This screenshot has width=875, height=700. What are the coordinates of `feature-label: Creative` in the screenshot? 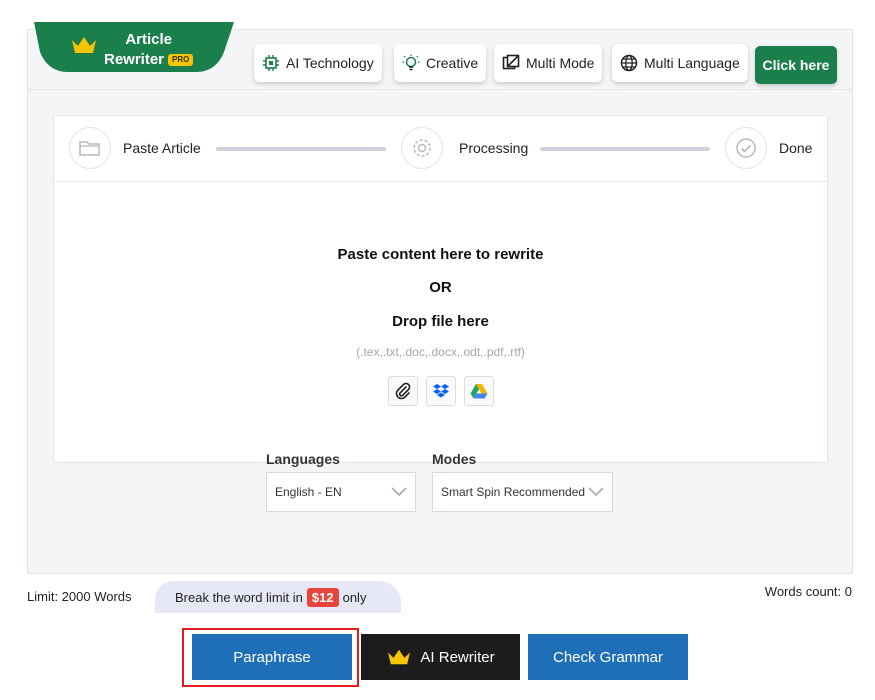 It's located at (452, 63).